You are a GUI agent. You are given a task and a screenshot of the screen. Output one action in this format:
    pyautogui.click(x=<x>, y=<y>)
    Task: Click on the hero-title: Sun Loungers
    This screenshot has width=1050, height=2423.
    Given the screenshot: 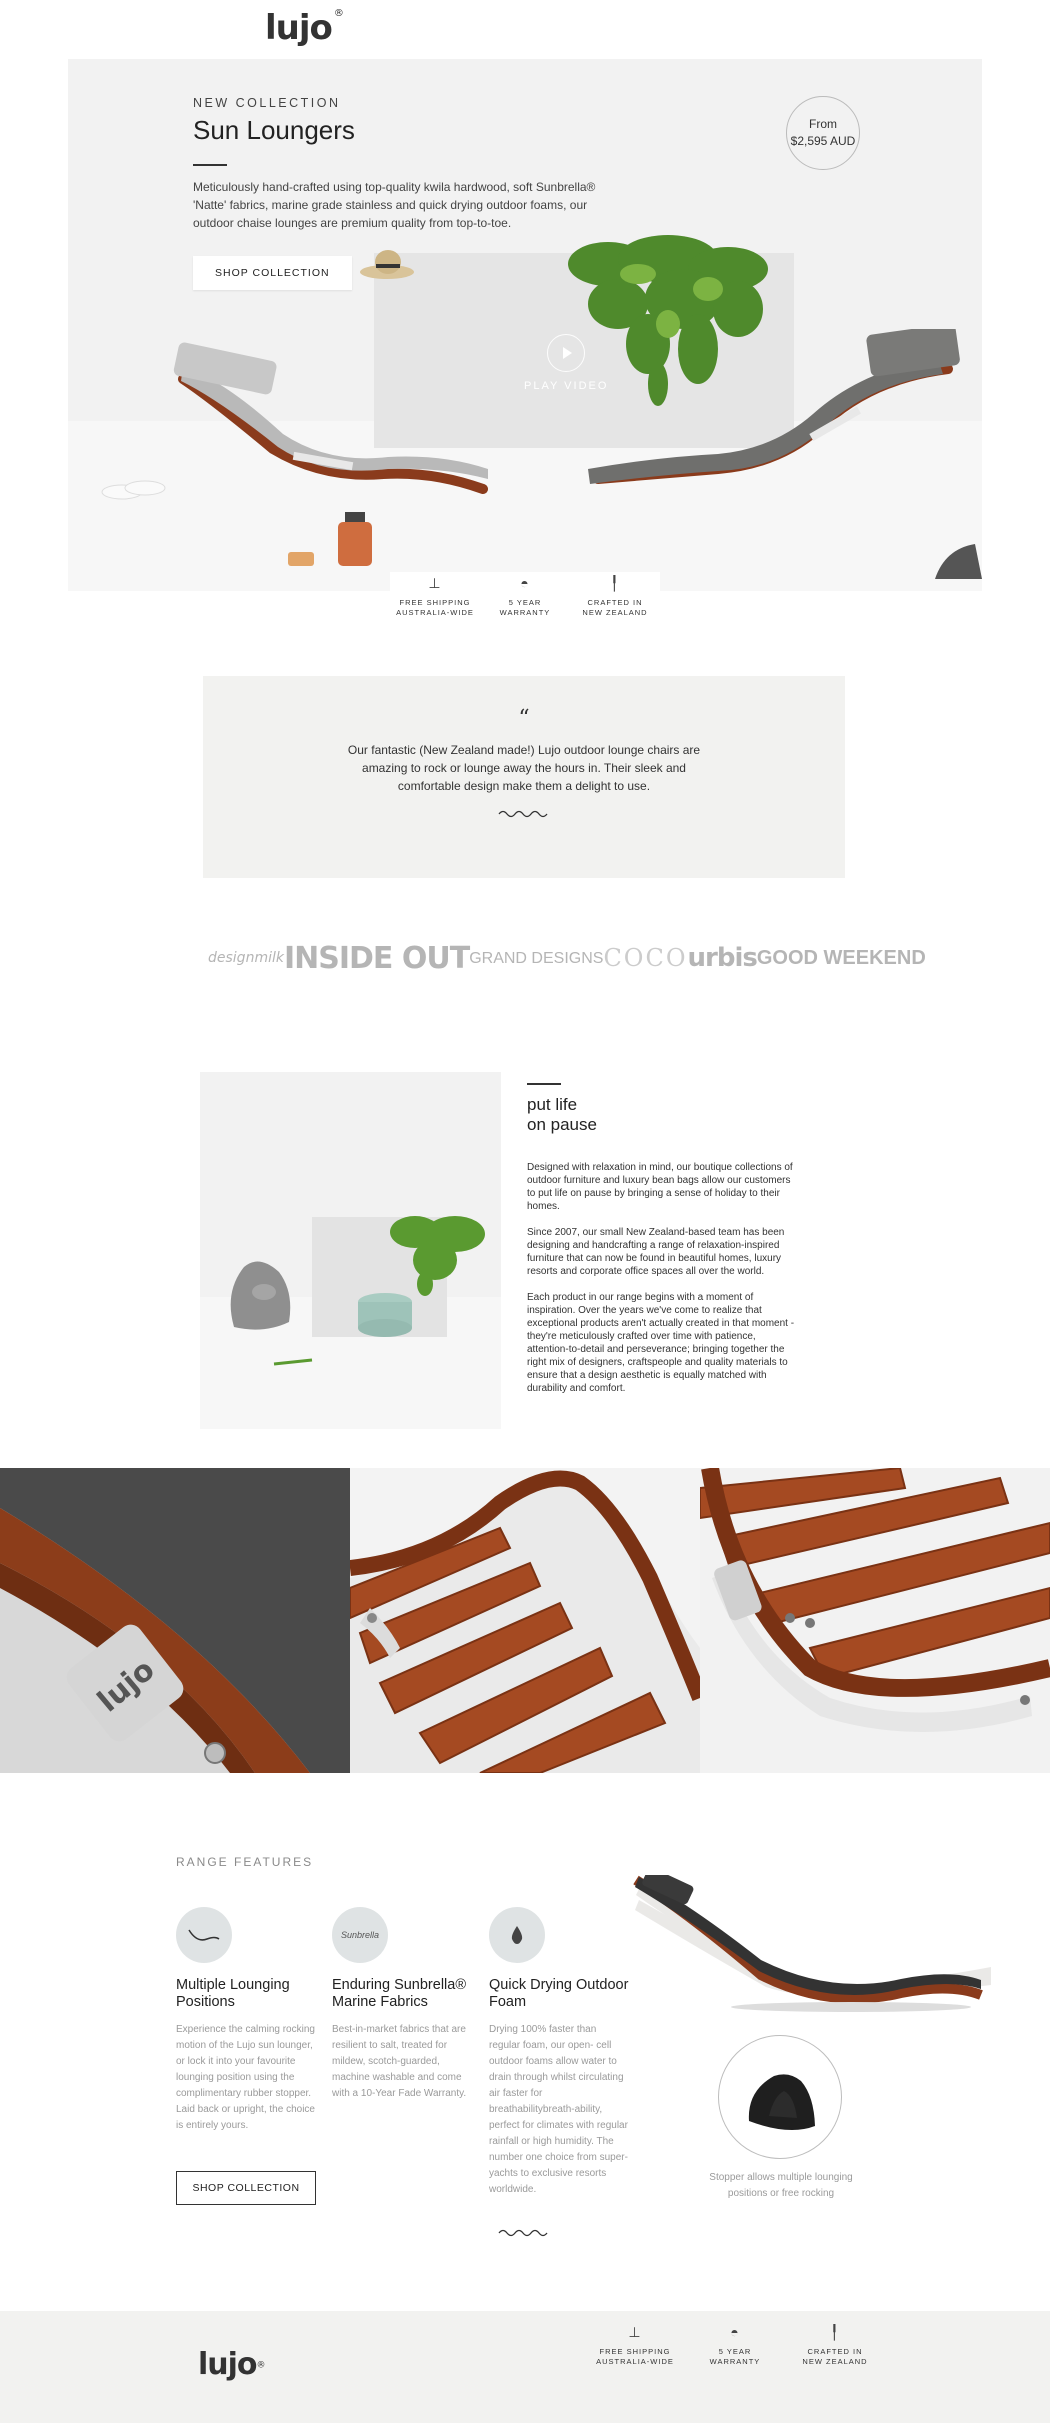 What is the action you would take?
    pyautogui.click(x=274, y=130)
    